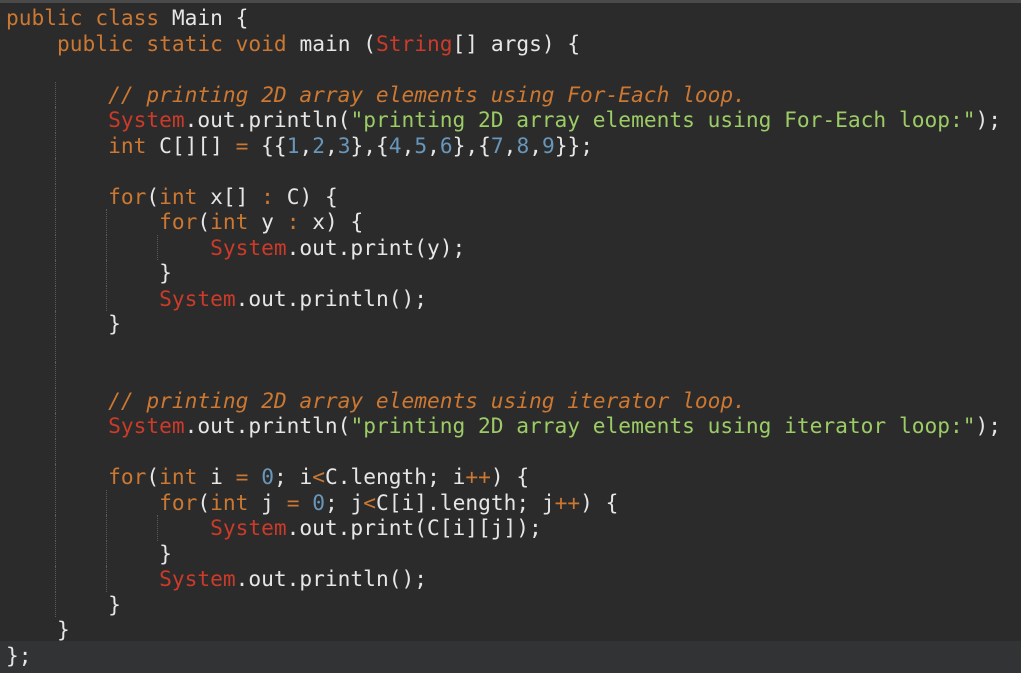 Image resolution: width=1021 pixels, height=673 pixels. Describe the element at coordinates (305, 196) in the screenshot. I see `code-token: C) {` at that location.